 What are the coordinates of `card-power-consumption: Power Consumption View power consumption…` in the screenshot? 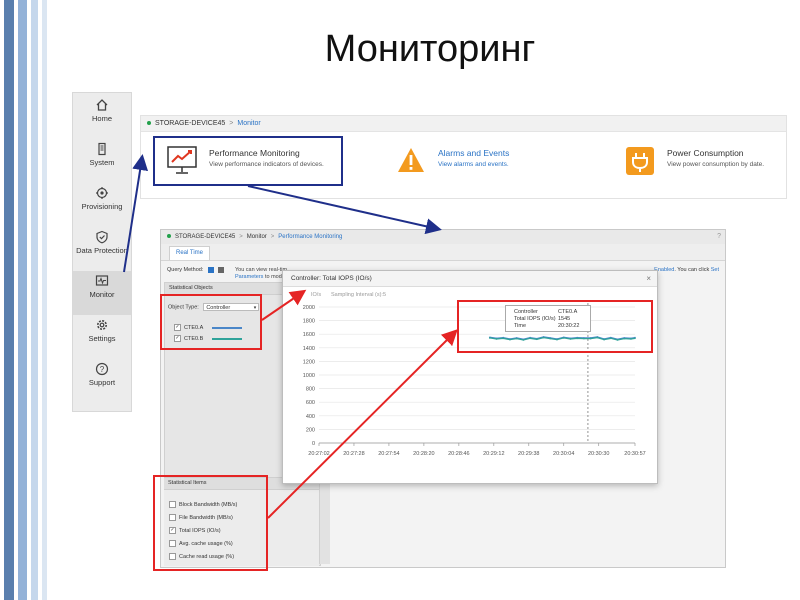 It's located at (705, 162).